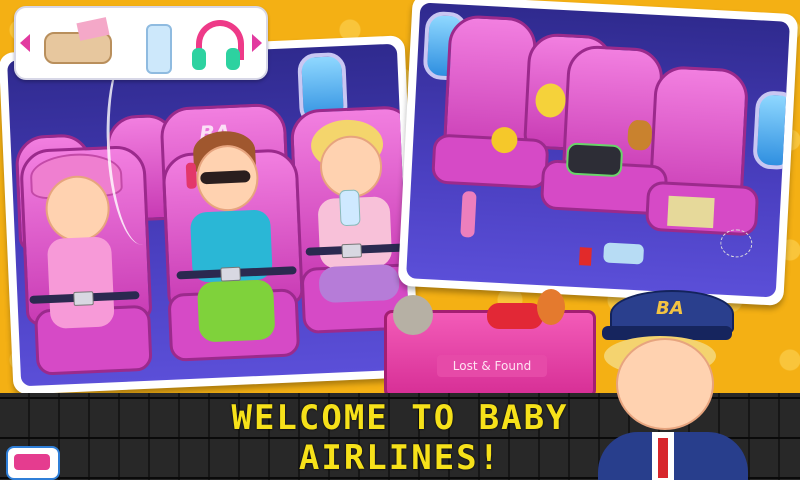  What do you see at coordinates (670, 308) in the screenshot?
I see `pilot-cap-logo: BA` at bounding box center [670, 308].